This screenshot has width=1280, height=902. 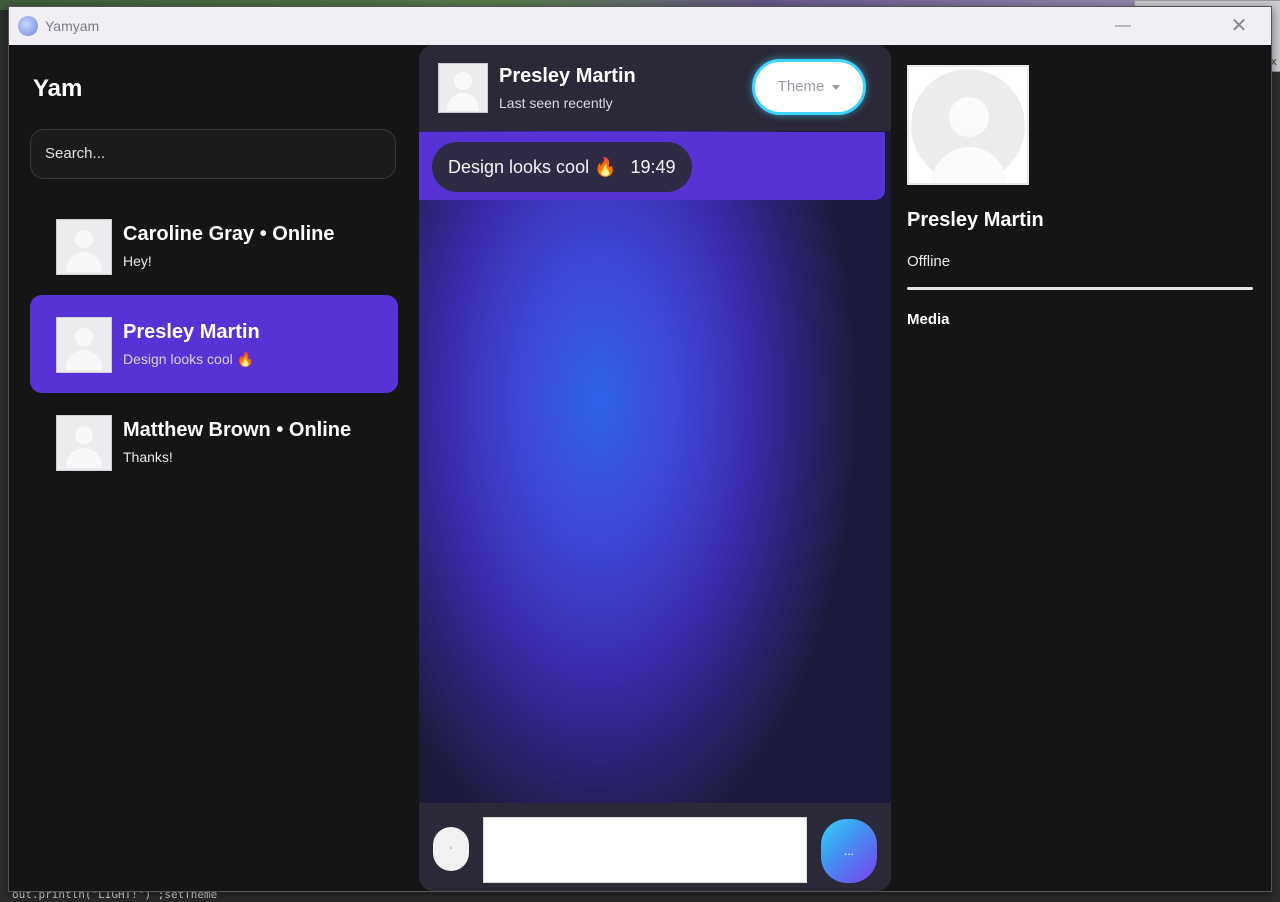 What do you see at coordinates (189, 359) in the screenshot?
I see `contact-preview: Design looks cool 🔥` at bounding box center [189, 359].